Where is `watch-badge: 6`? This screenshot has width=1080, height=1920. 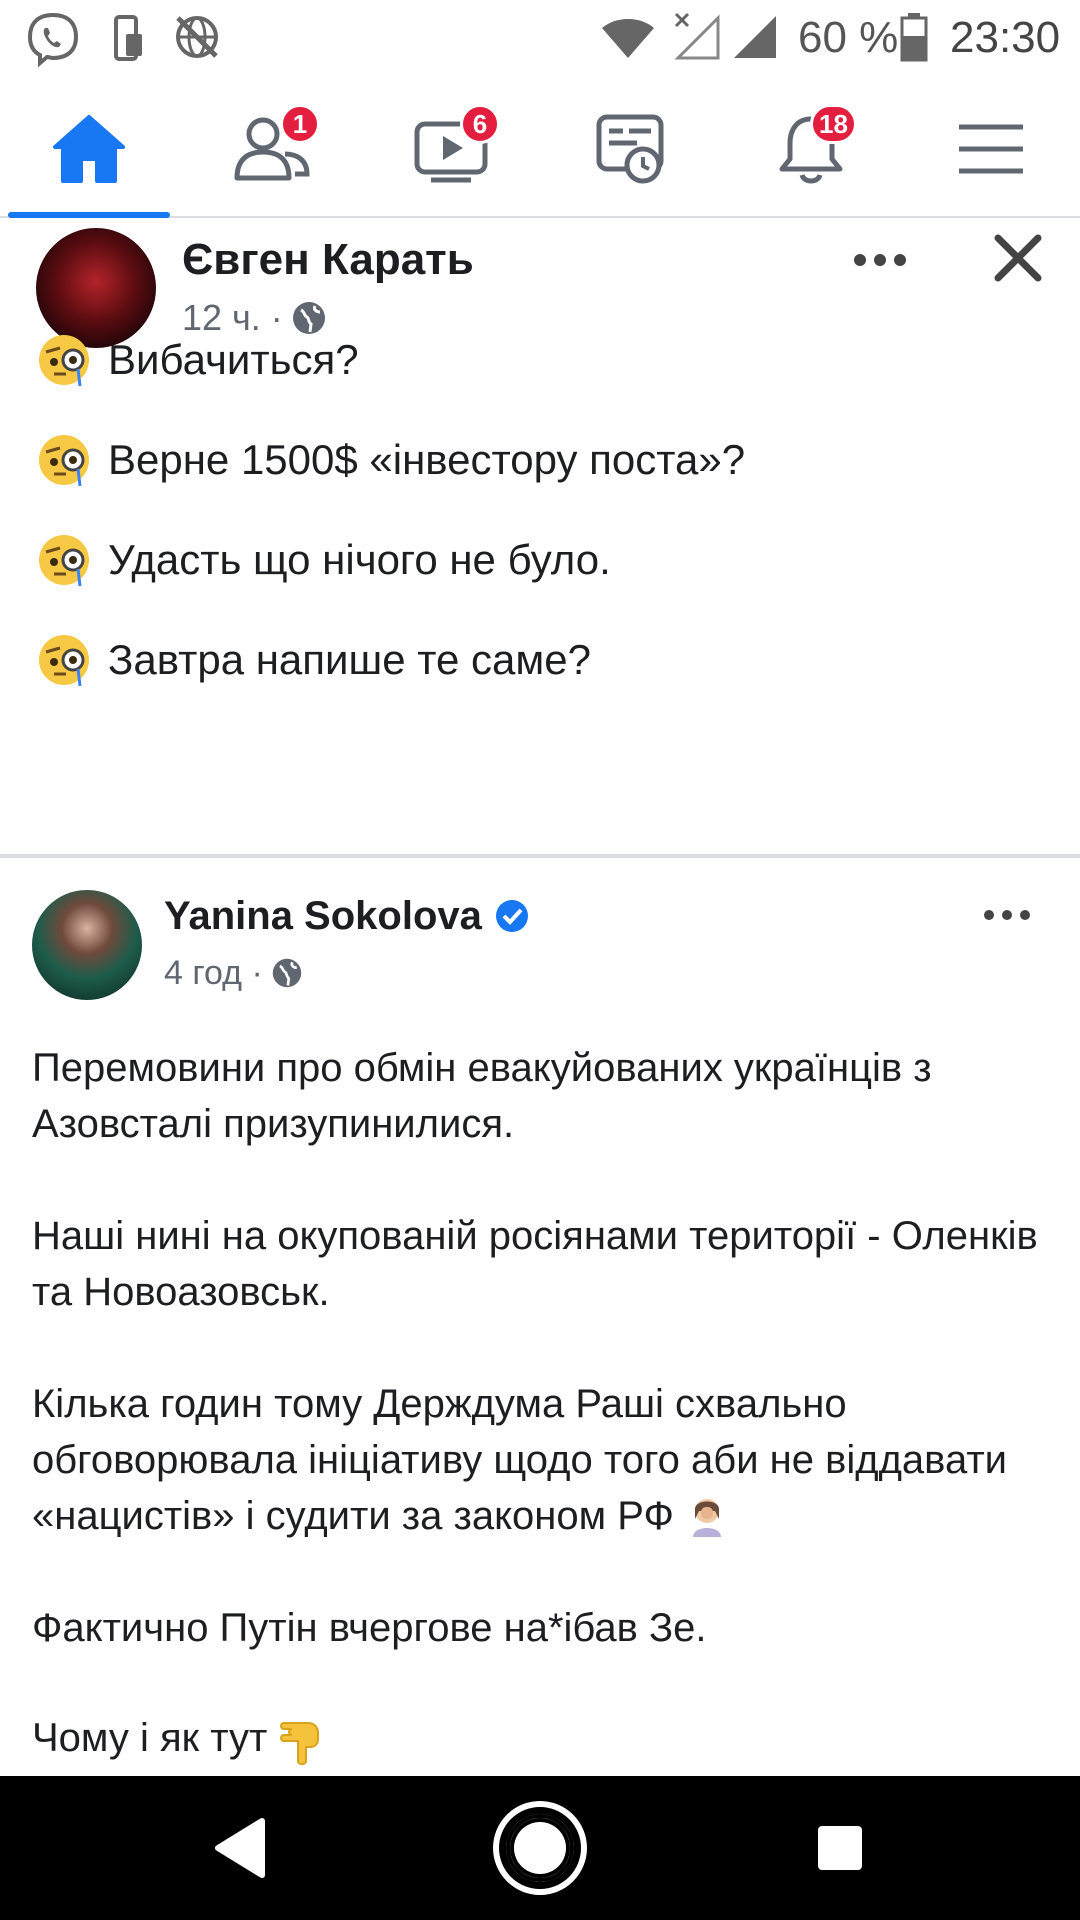 watch-badge: 6 is located at coordinates (480, 124).